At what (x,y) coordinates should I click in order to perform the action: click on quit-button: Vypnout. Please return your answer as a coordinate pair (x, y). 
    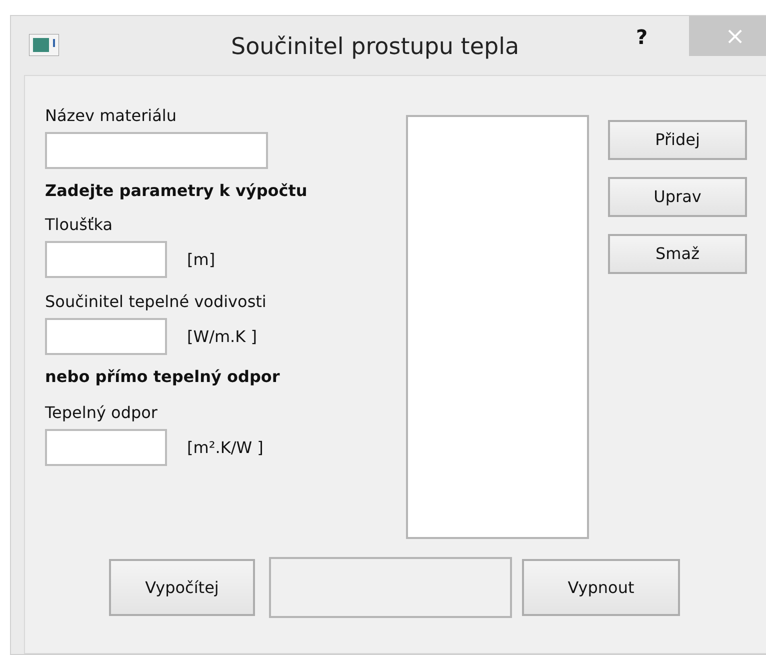
    Looking at the image, I should click on (601, 587).